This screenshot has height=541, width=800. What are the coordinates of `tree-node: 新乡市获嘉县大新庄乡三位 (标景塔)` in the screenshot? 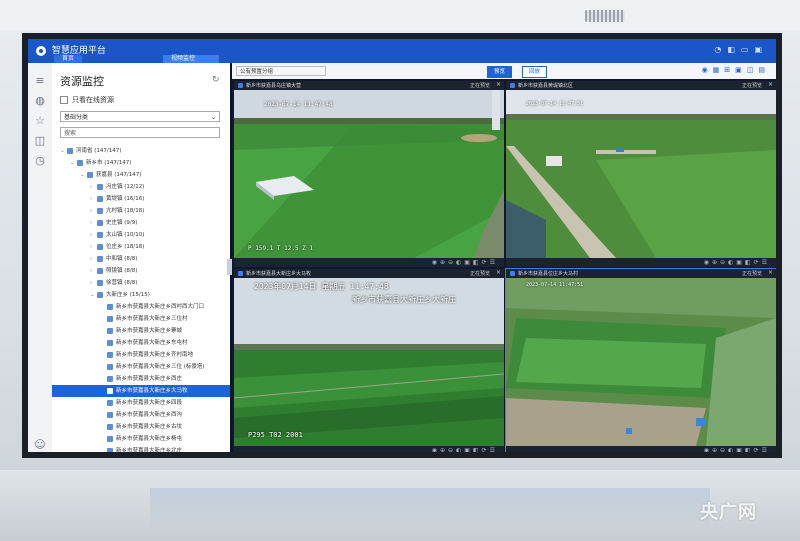 It's located at (141, 367).